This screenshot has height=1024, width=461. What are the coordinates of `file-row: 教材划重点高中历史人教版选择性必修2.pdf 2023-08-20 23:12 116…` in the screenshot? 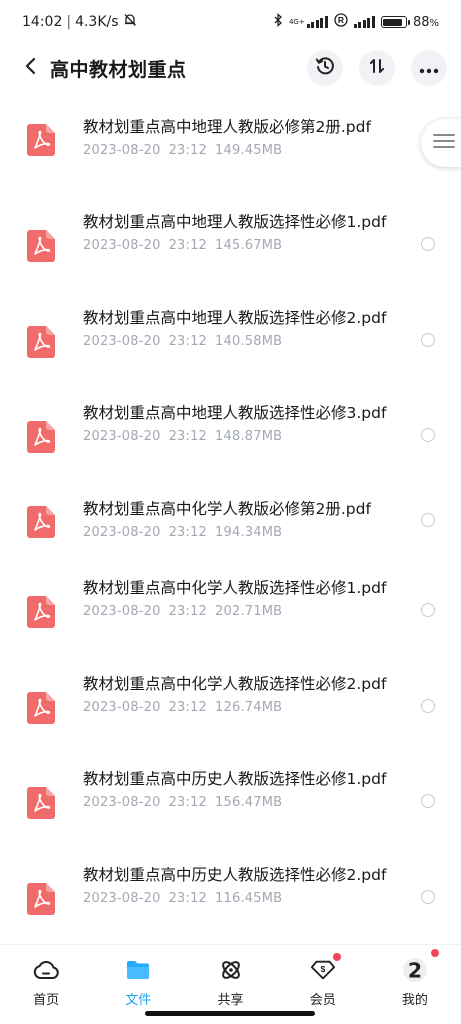 It's located at (230, 904).